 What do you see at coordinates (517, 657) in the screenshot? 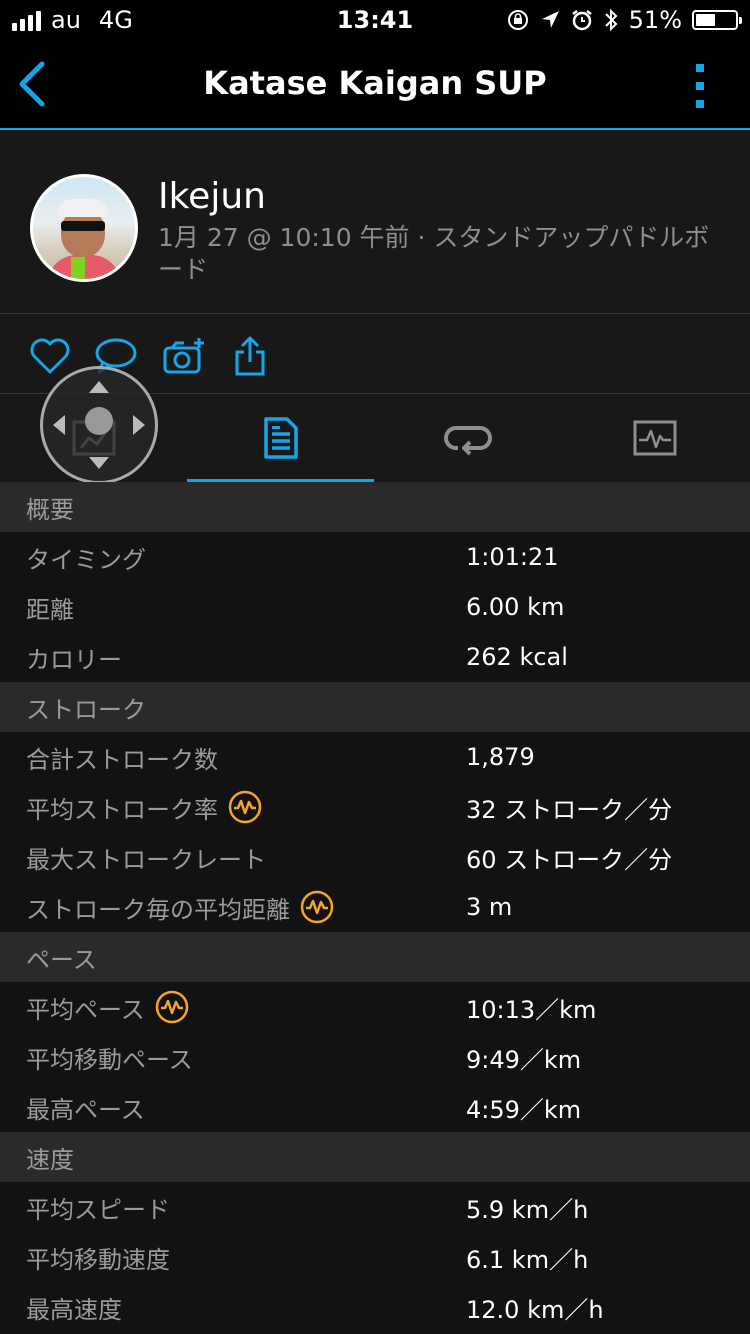
I see `stat-value: 262 kcal` at bounding box center [517, 657].